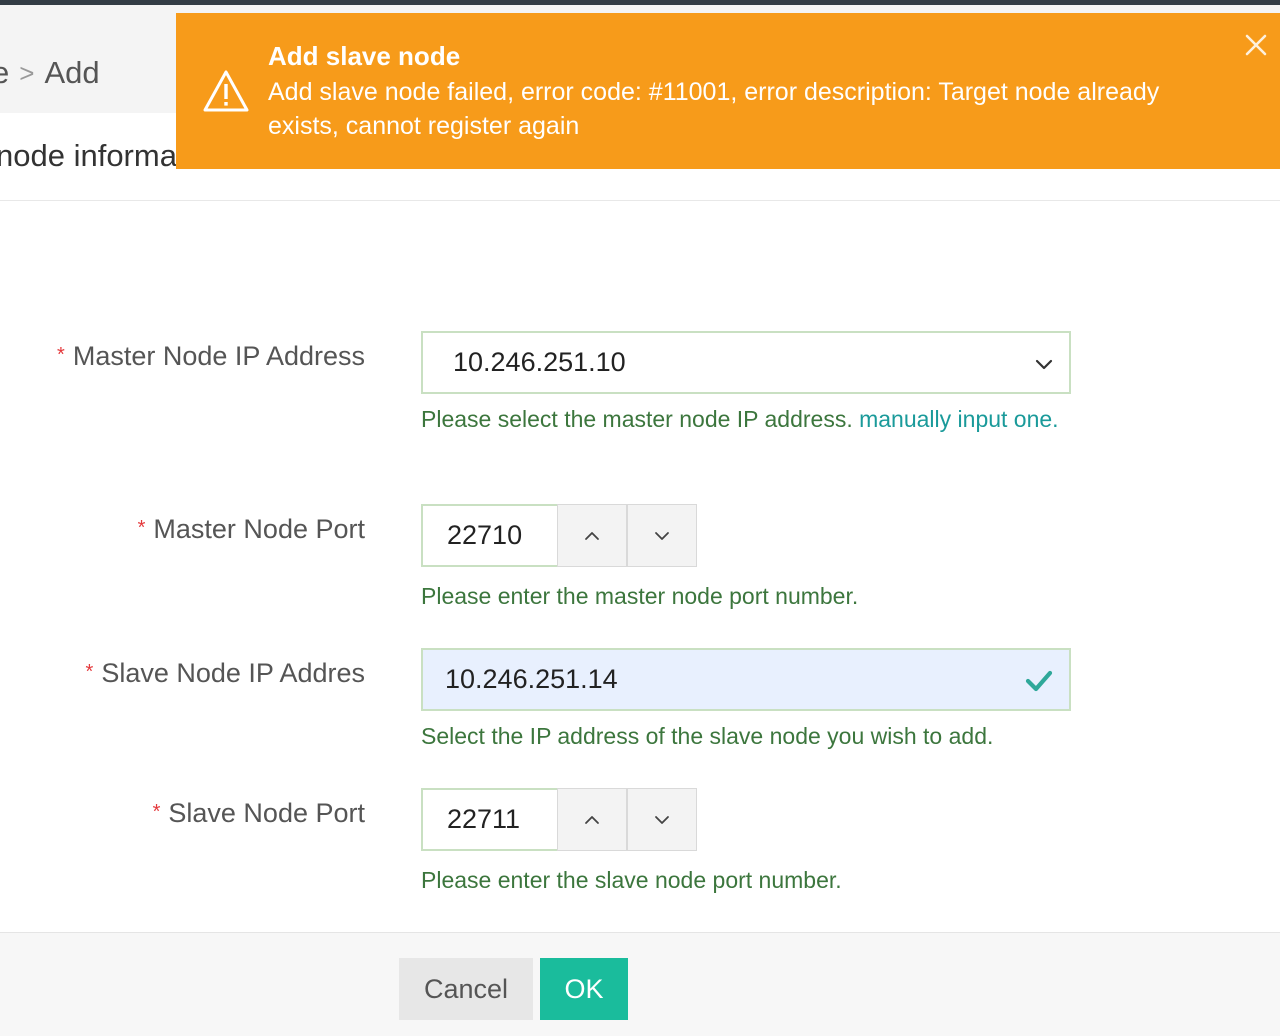  Describe the element at coordinates (364, 56) in the screenshot. I see `notification-title: Add slave node` at that location.